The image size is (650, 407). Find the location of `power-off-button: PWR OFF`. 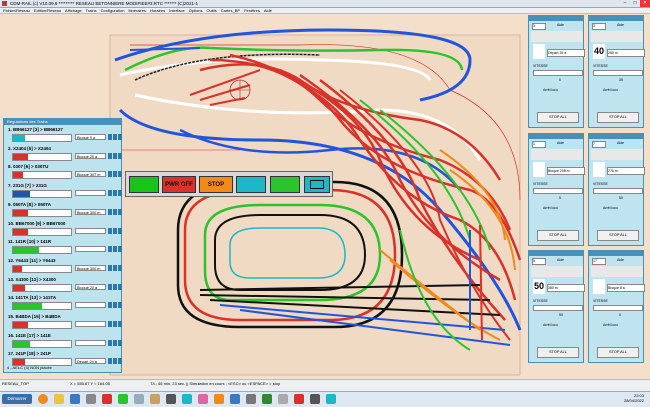

power-off-button: PWR OFF is located at coordinates (179, 184).